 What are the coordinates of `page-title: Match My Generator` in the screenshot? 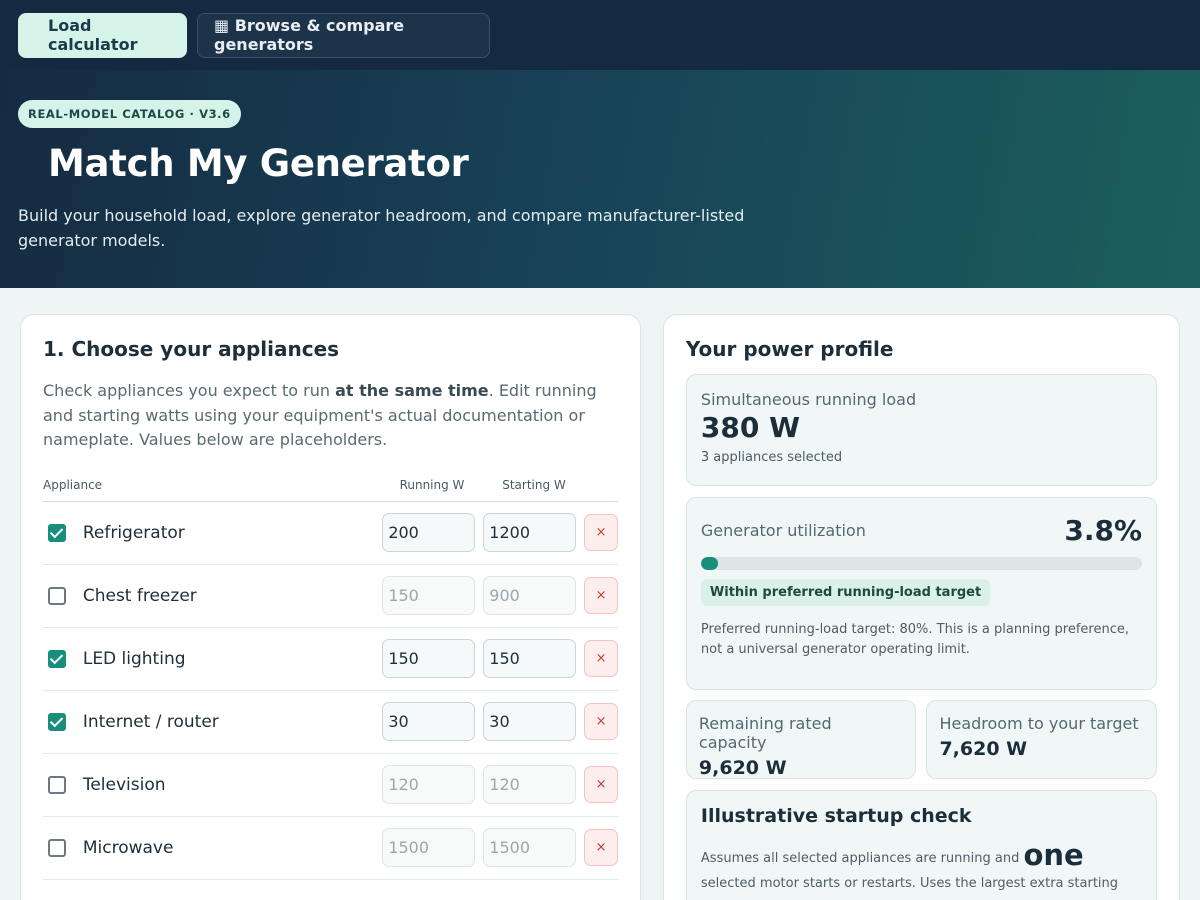 It's located at (258, 163).